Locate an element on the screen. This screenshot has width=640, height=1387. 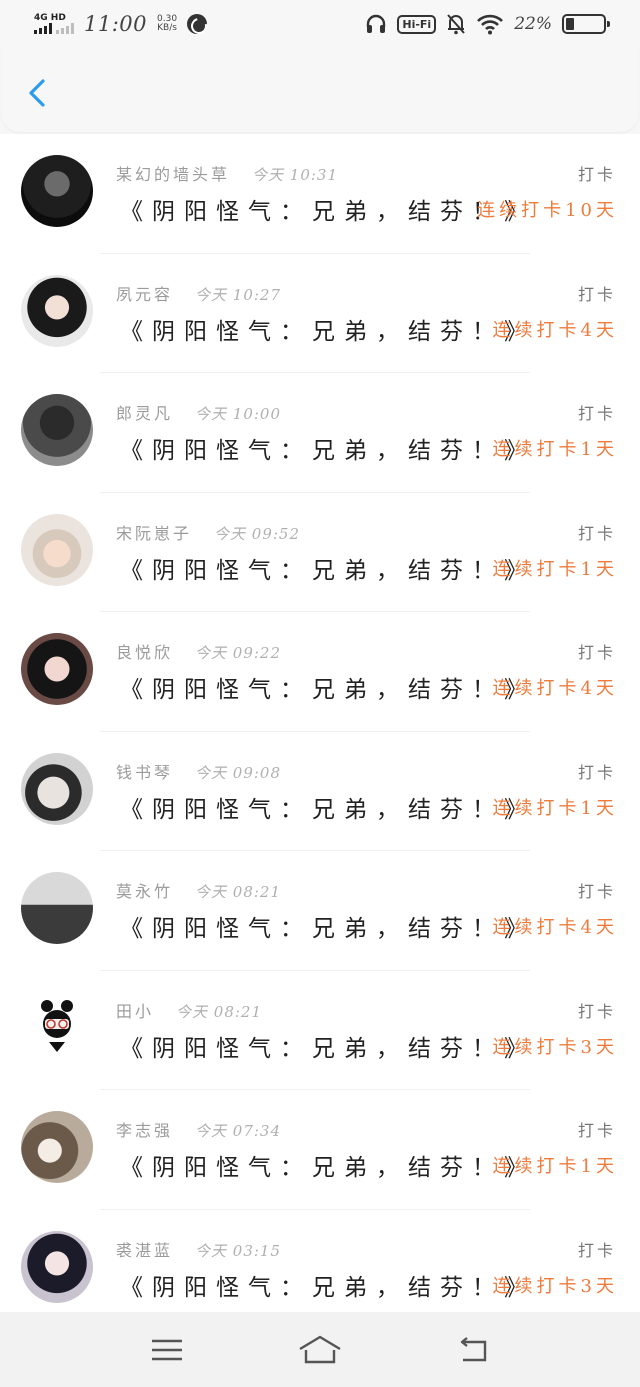
user-name-text: 田小 is located at coordinates (135, 1011).